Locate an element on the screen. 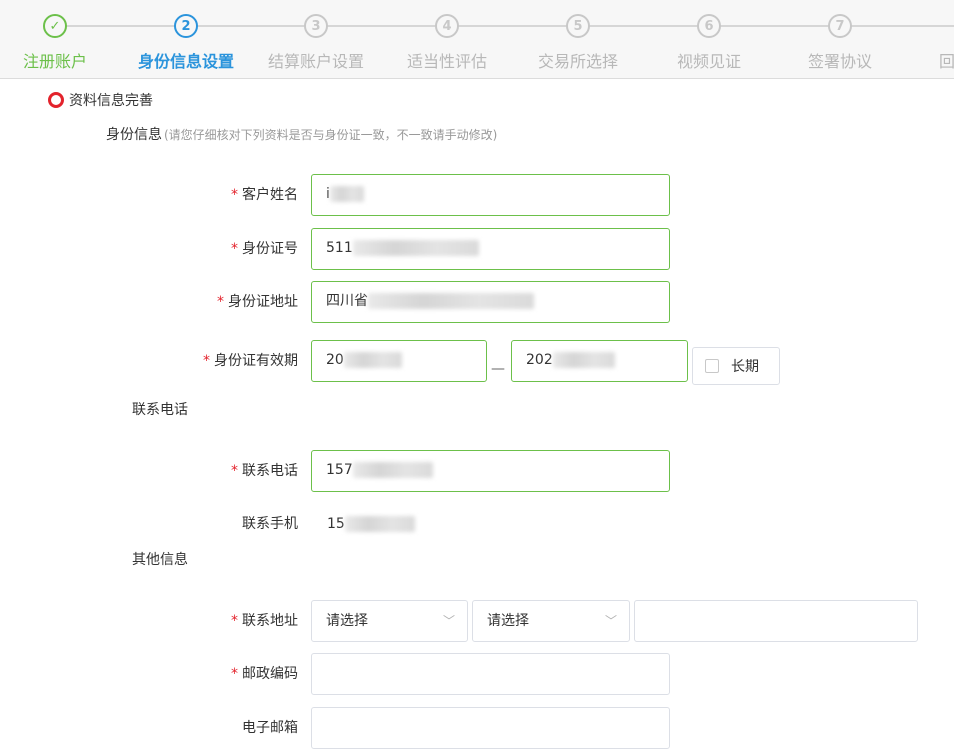  step-6: 6 视频见证 is located at coordinates (709, 39).